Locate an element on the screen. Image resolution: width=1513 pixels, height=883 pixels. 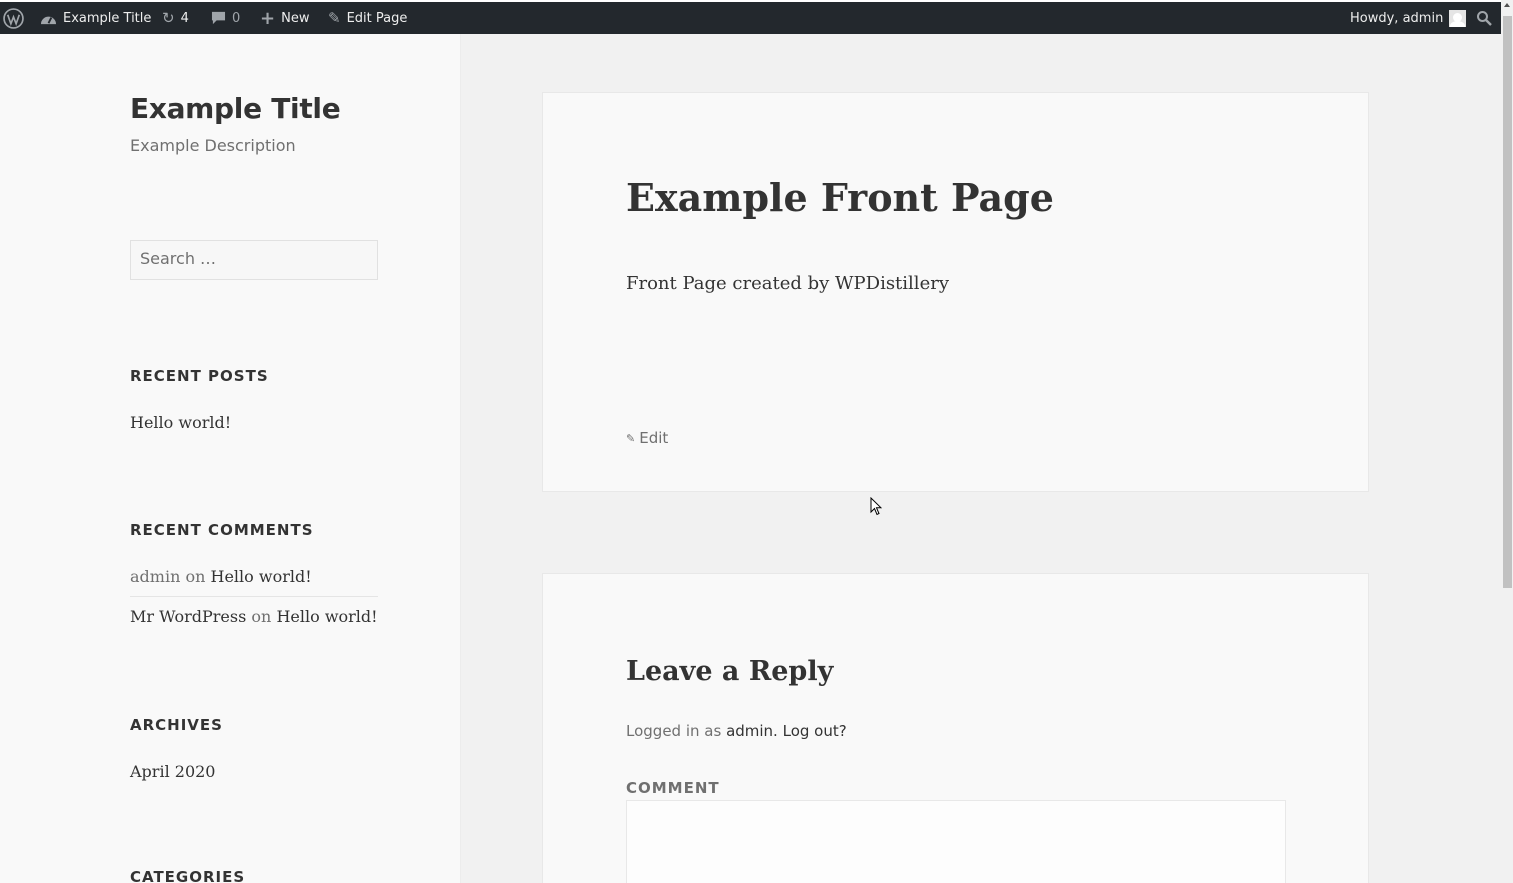
wordpress-logo-svg is located at coordinates (13, 18).